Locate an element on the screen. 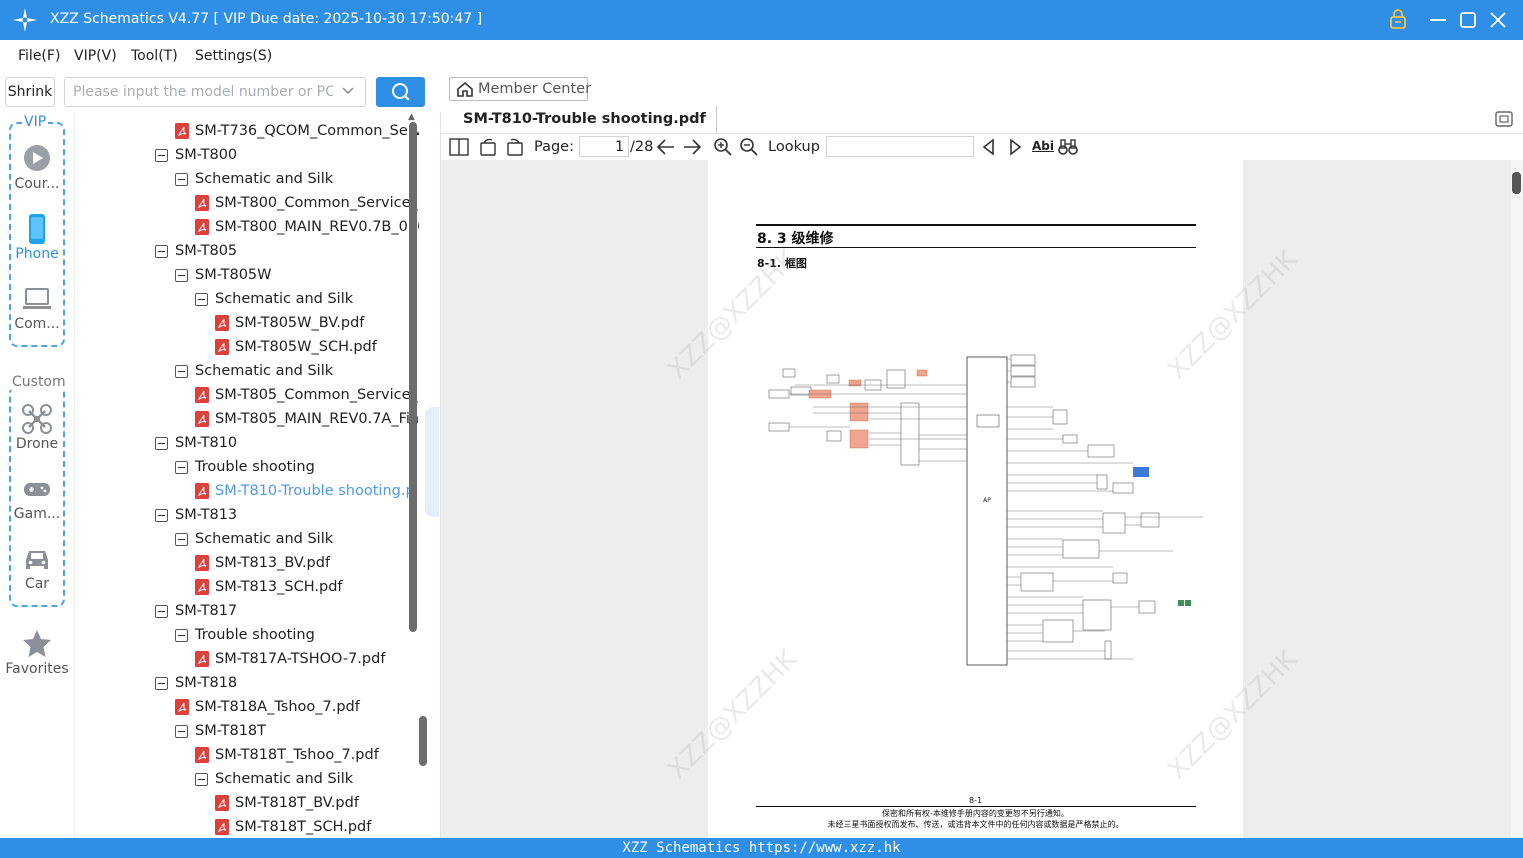 The image size is (1523, 858). match-case-icon: Abi is located at coordinates (1043, 146).